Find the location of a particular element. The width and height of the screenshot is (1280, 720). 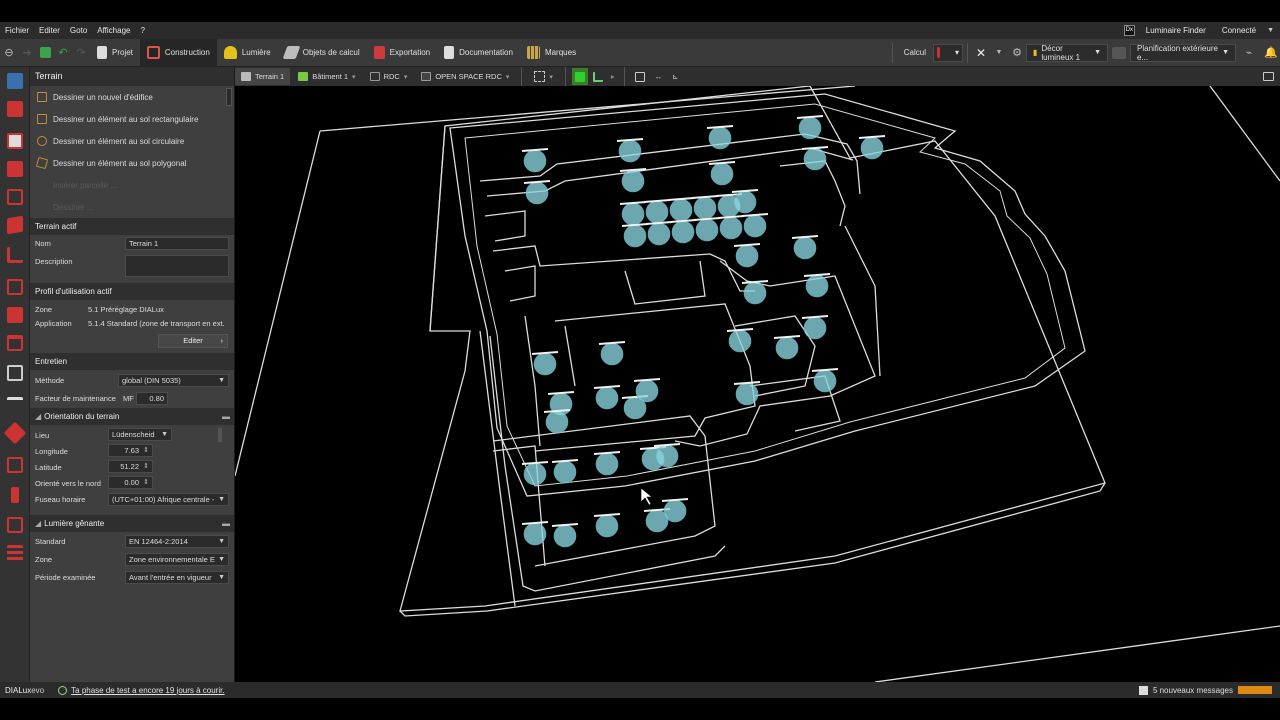

draw-building-action: Dessiner un nouvel d'édifice is located at coordinates (132, 97).